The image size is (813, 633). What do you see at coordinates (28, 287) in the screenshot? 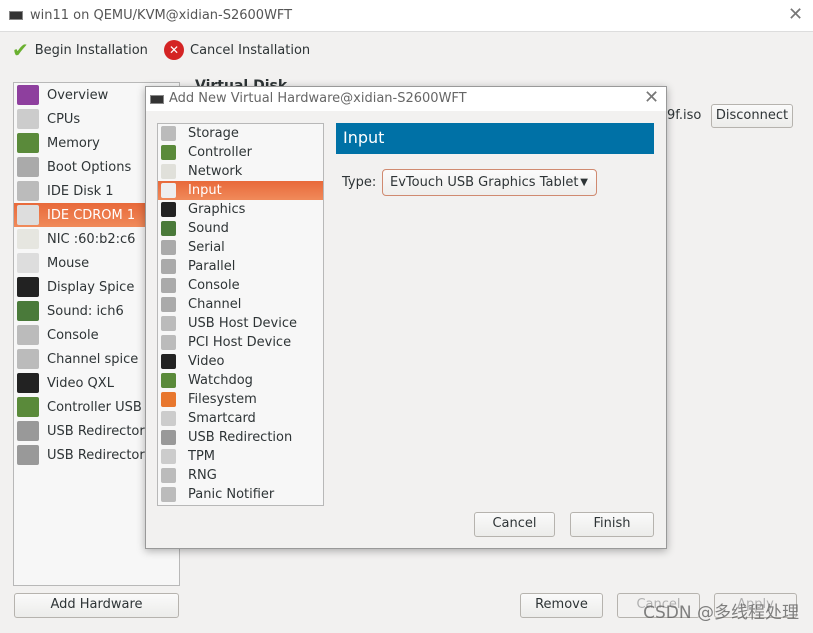
I see `display-icon` at bounding box center [28, 287].